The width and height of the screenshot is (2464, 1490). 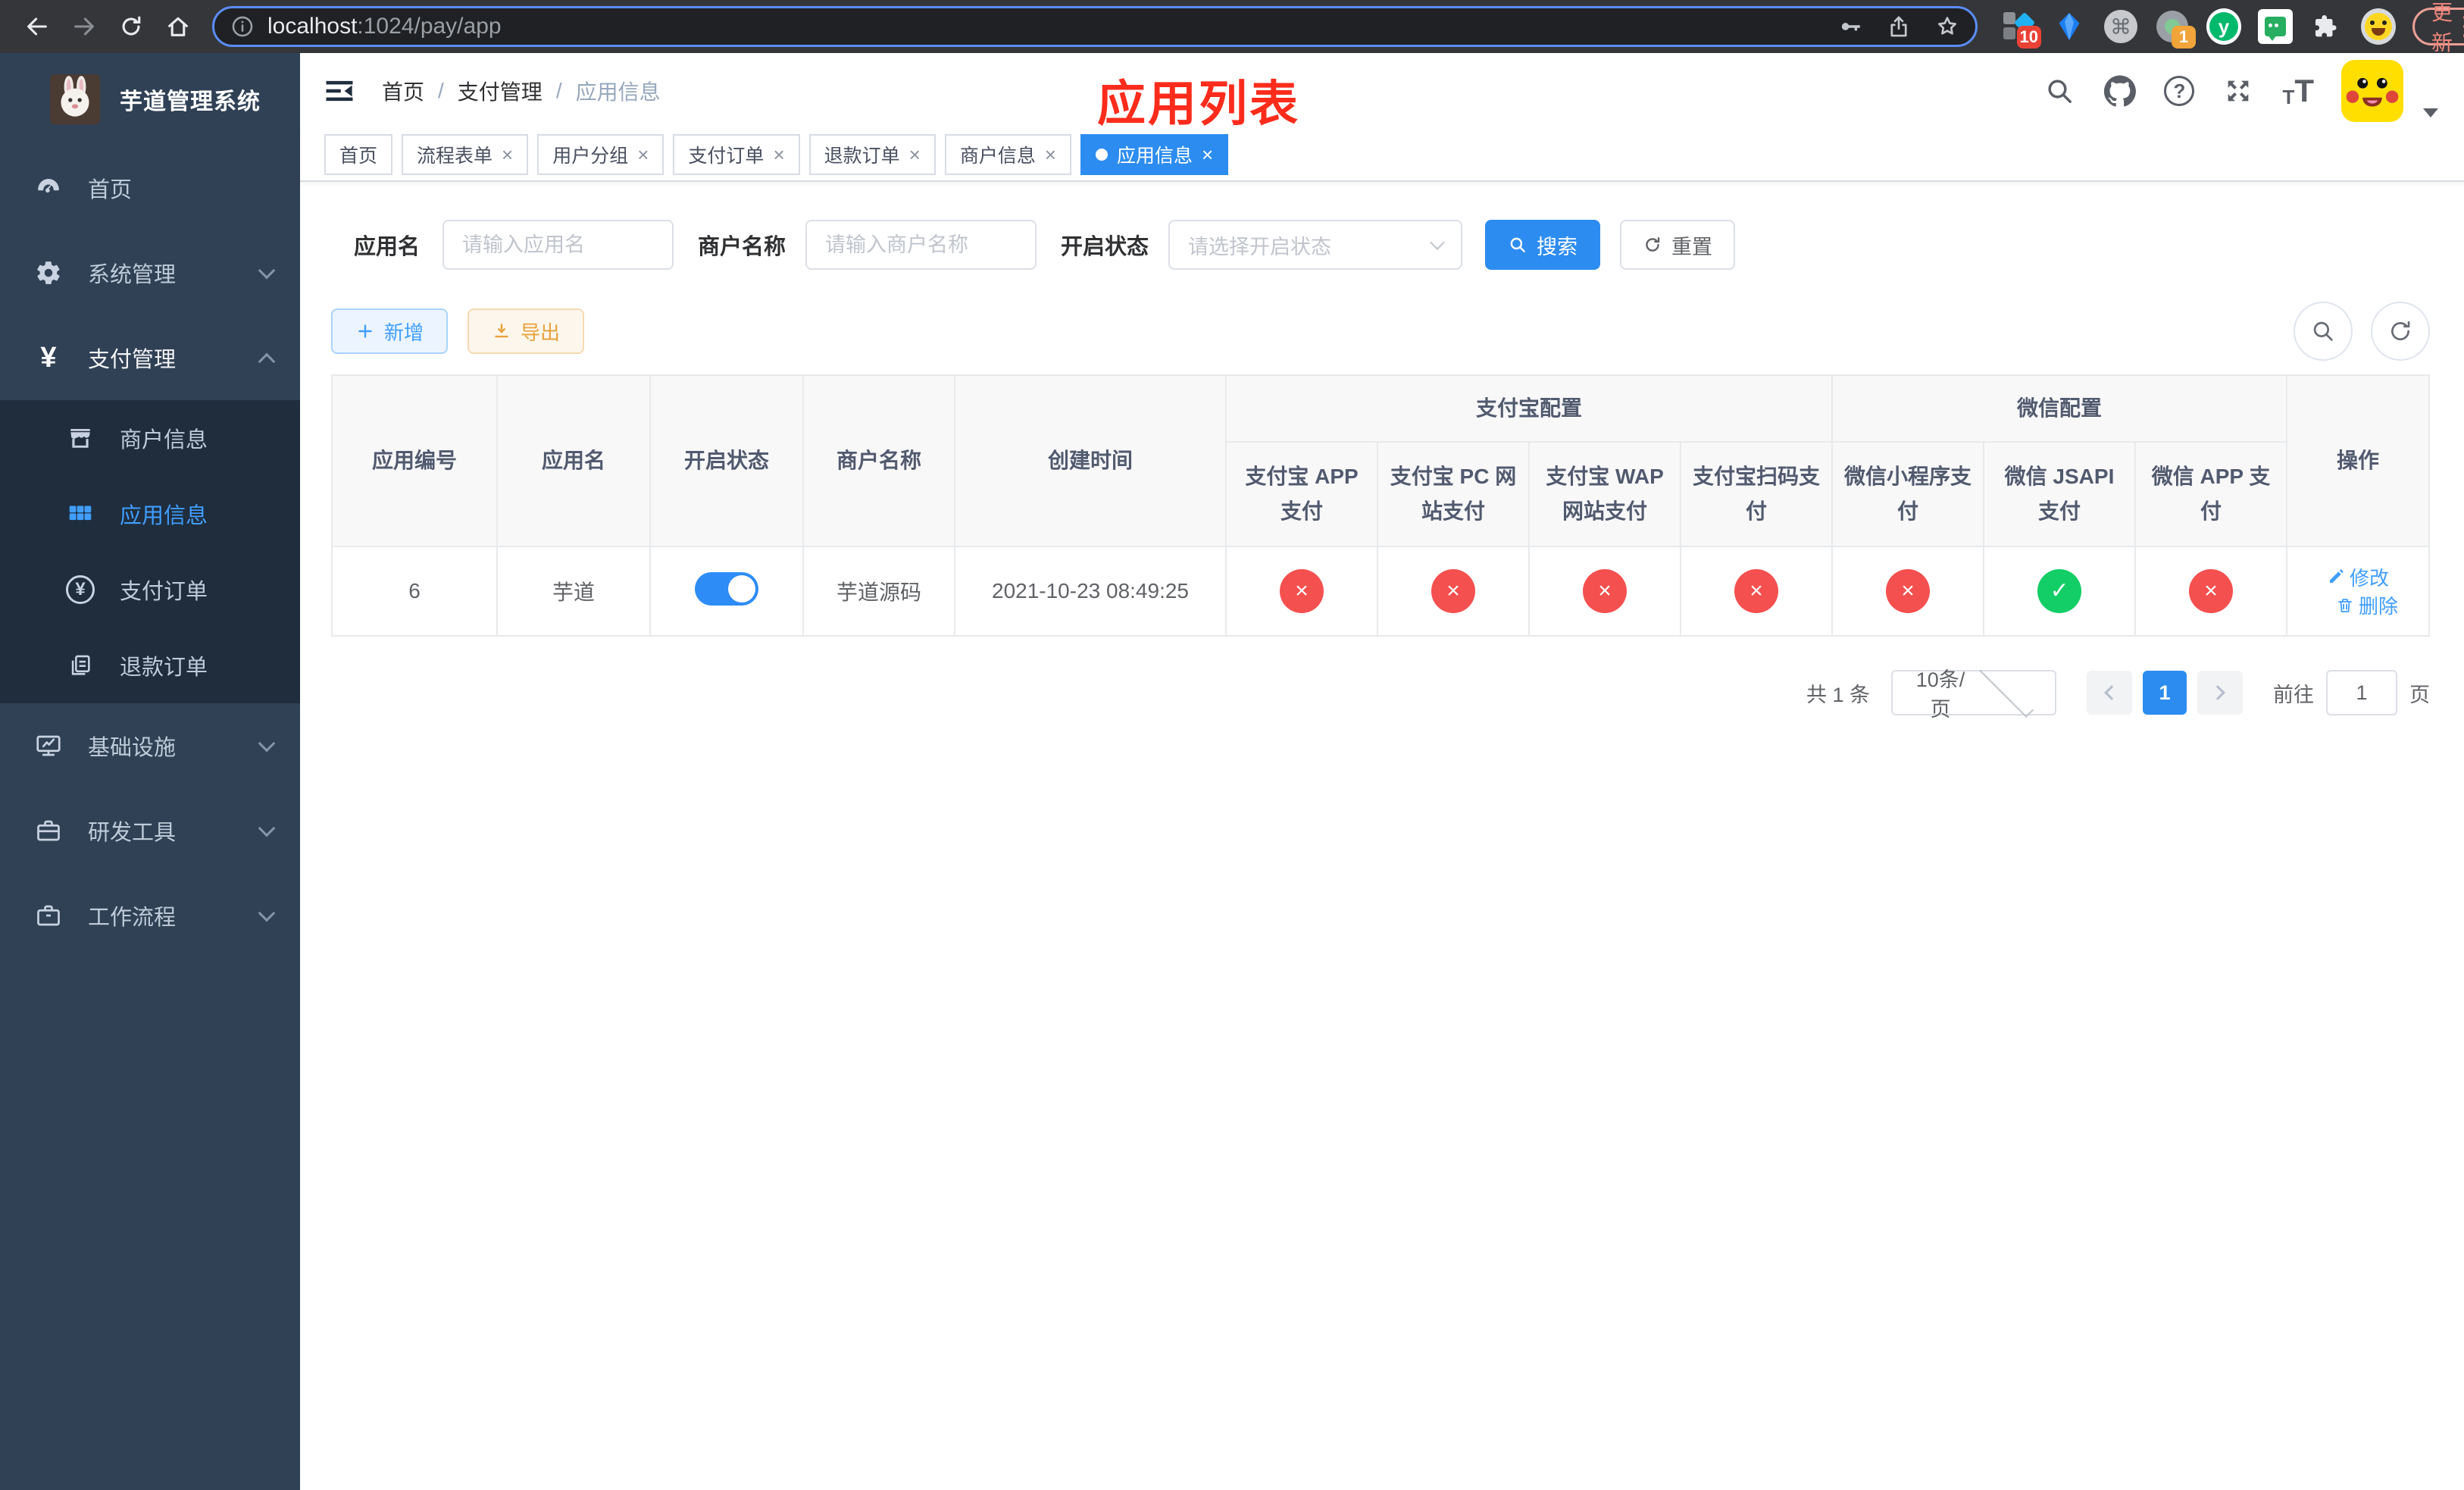 I want to click on status-label: 开启状态, so click(x=1105, y=247).